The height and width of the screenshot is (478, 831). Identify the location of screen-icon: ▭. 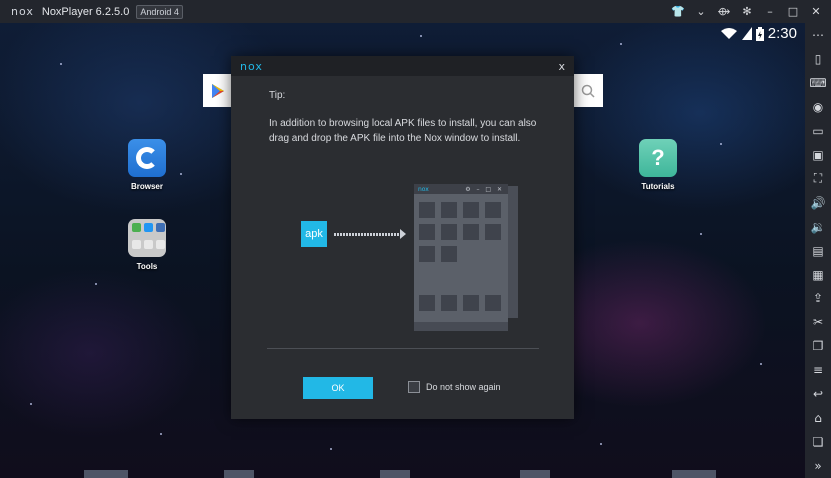
(818, 131).